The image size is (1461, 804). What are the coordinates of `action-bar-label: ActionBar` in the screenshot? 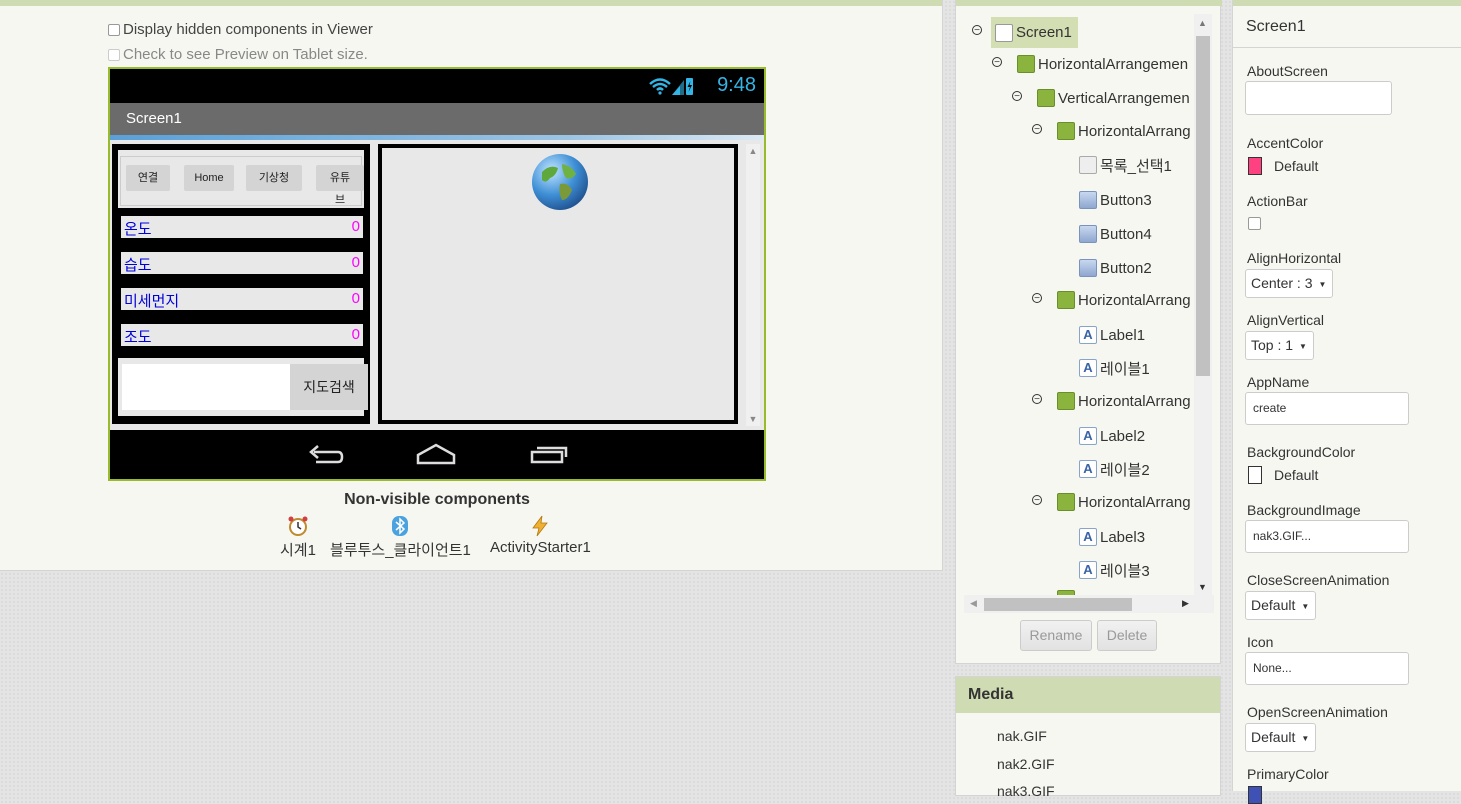 It's located at (1277, 201).